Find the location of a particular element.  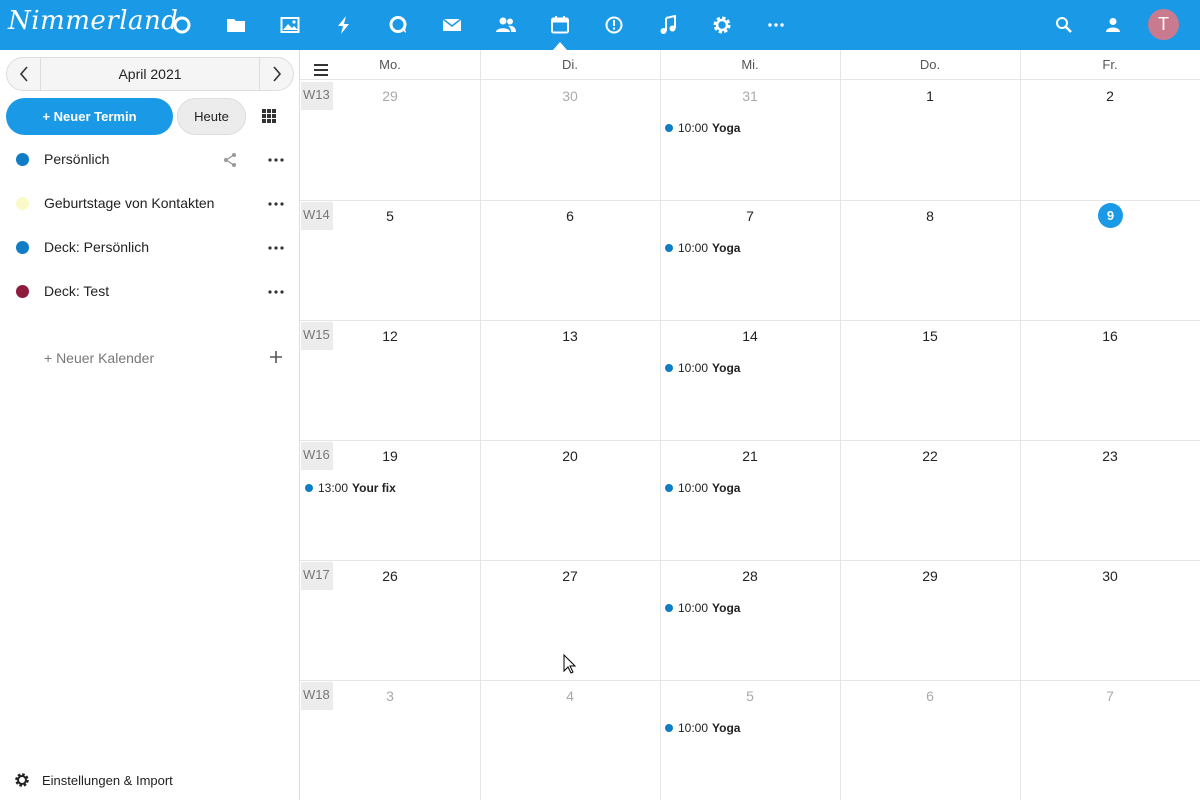

calendar-item: Deck: Persönlich is located at coordinates (150, 248).